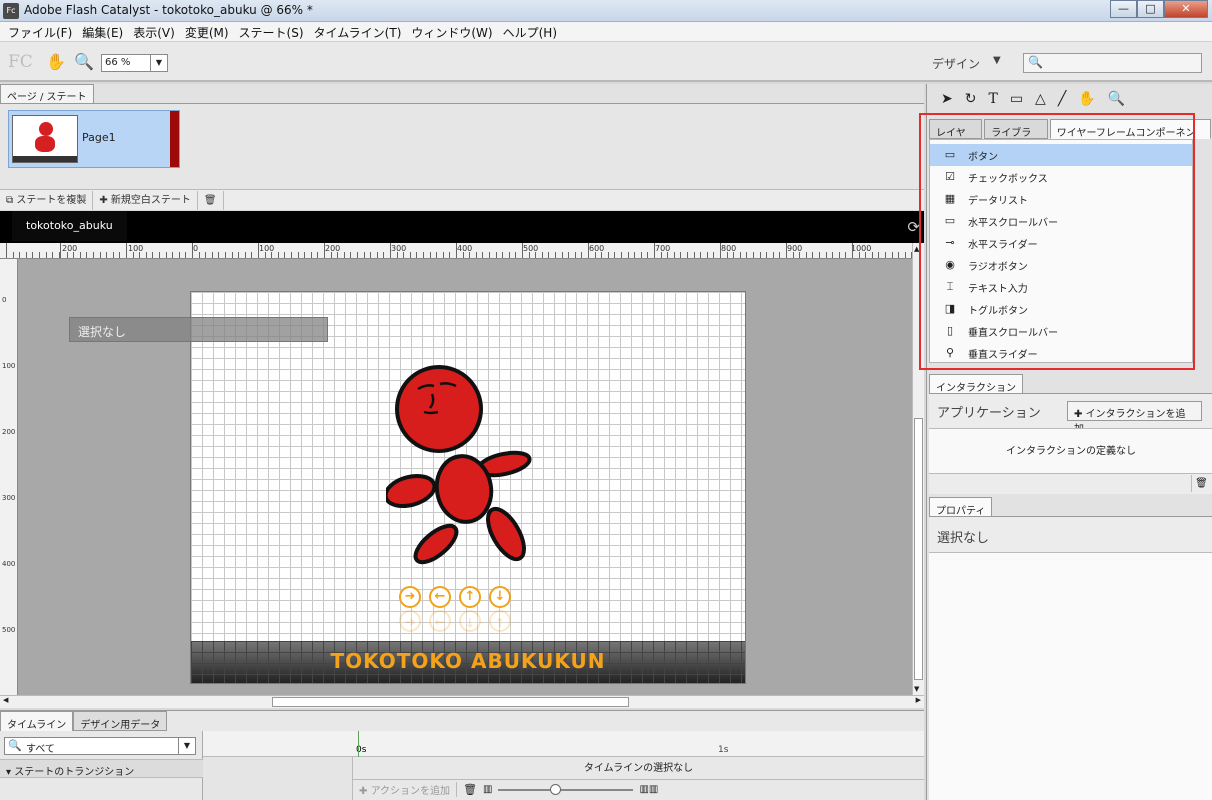  I want to click on hand-tool-icon: ✋, so click(56, 61).